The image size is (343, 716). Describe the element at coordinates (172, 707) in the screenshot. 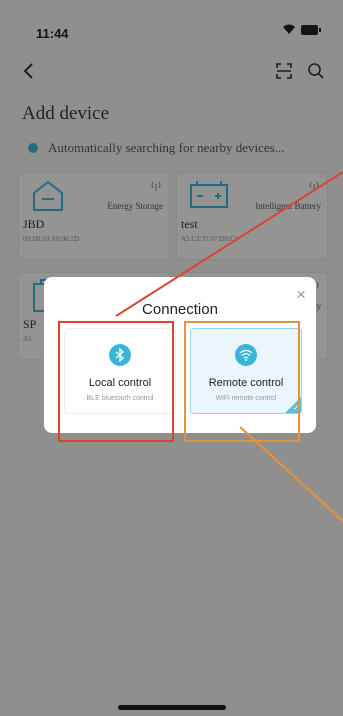

I see `home-indicator` at that location.